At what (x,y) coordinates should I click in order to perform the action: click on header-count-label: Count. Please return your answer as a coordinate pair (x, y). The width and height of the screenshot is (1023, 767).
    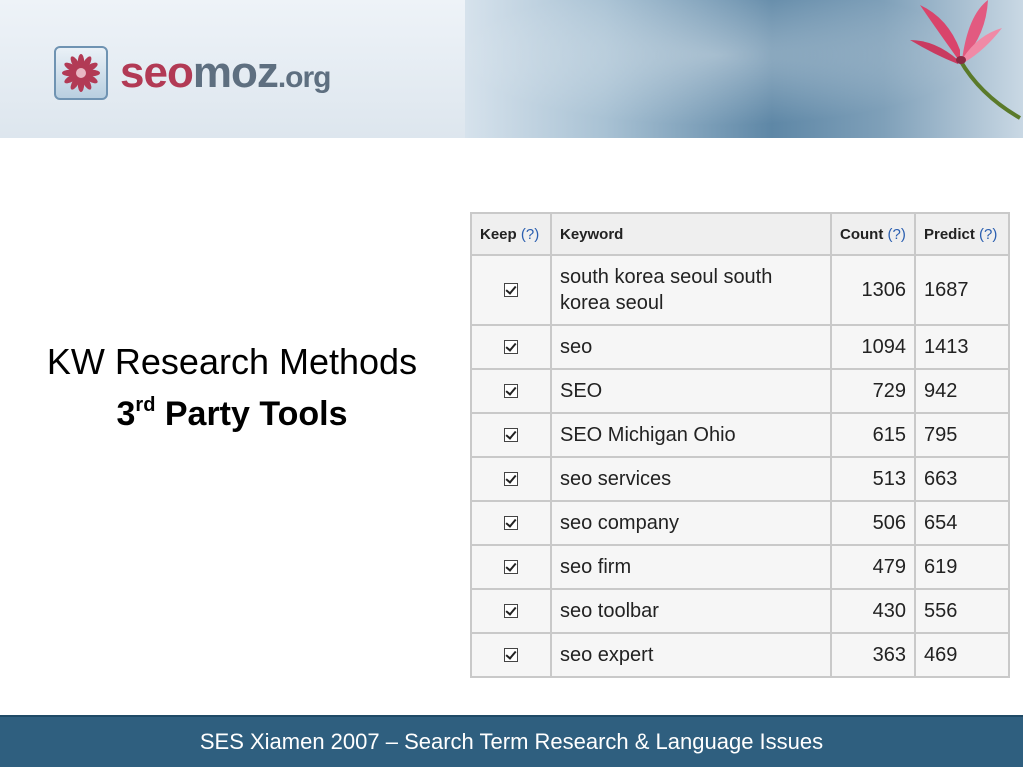
    Looking at the image, I should click on (862, 234).